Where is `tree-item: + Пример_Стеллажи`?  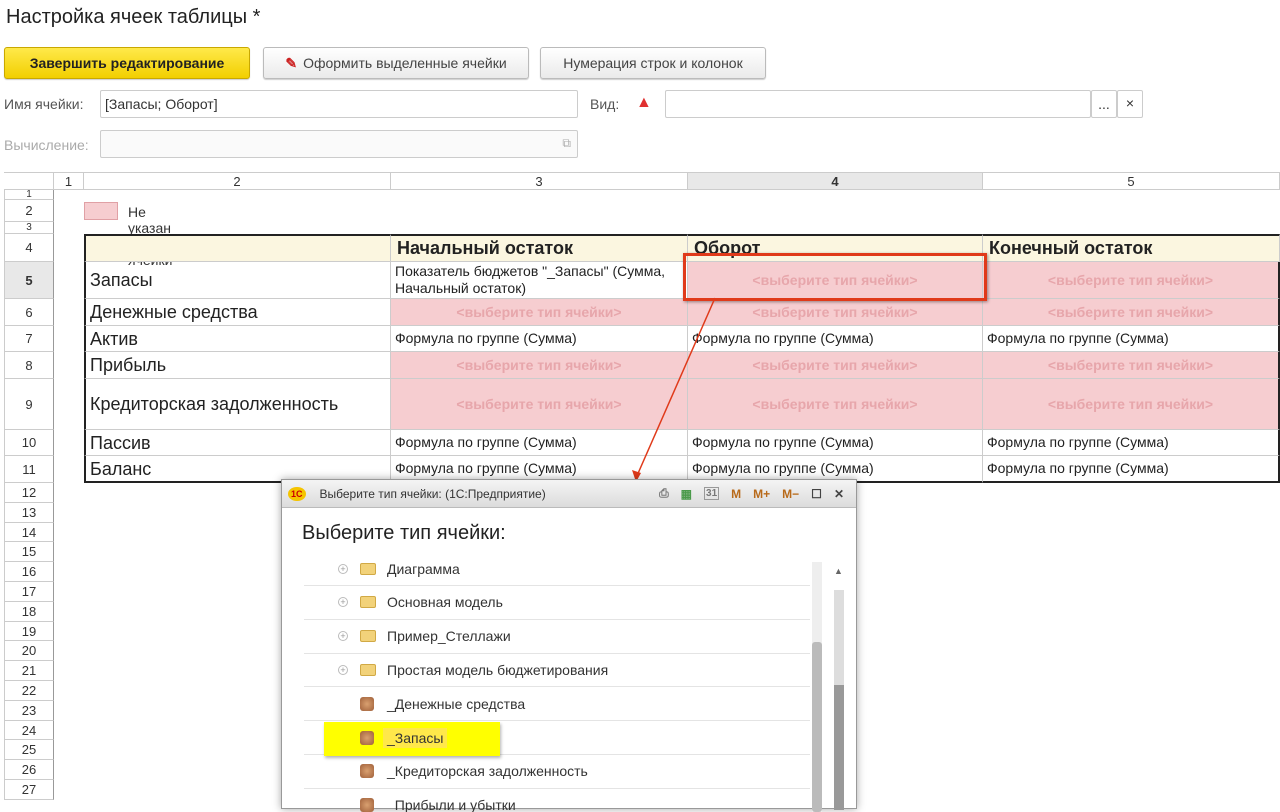 tree-item: + Пример_Стеллажи is located at coordinates (557, 637).